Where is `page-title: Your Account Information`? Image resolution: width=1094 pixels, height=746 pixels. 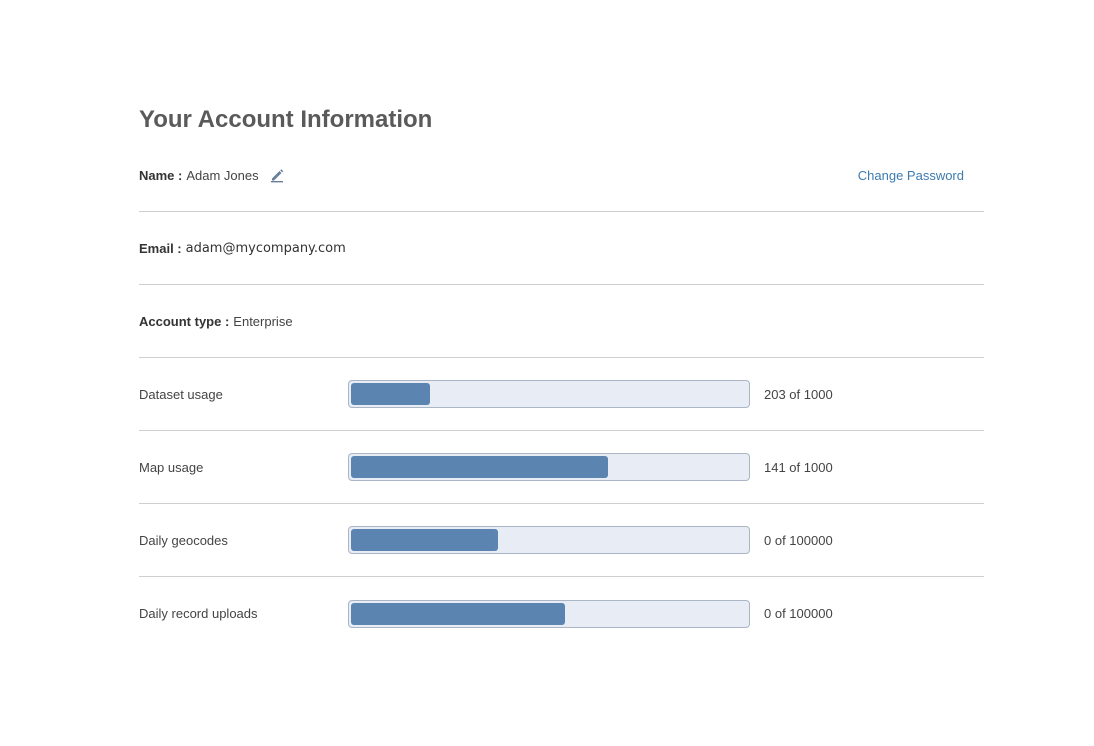 page-title: Your Account Information is located at coordinates (286, 119).